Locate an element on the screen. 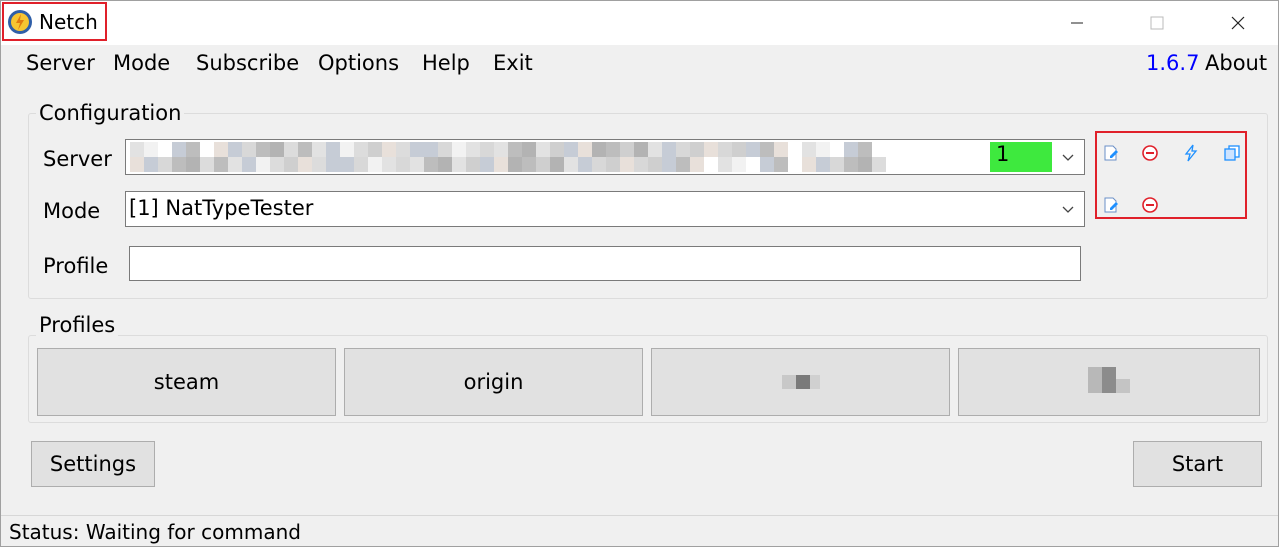  netch-logo-icon is located at coordinates (20, 22).